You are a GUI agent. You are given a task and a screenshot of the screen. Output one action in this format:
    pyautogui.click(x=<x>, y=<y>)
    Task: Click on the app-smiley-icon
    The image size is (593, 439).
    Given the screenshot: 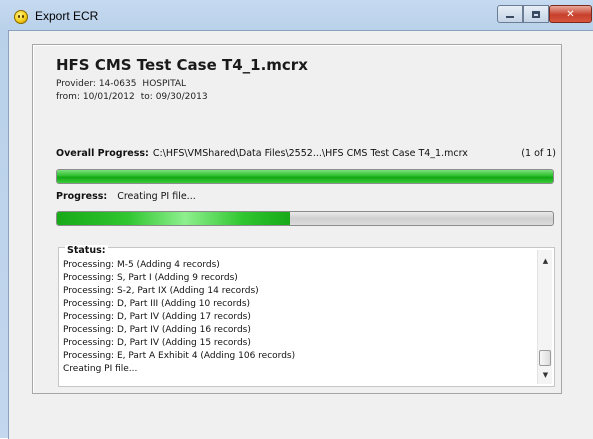 What is the action you would take?
    pyautogui.click(x=21, y=17)
    